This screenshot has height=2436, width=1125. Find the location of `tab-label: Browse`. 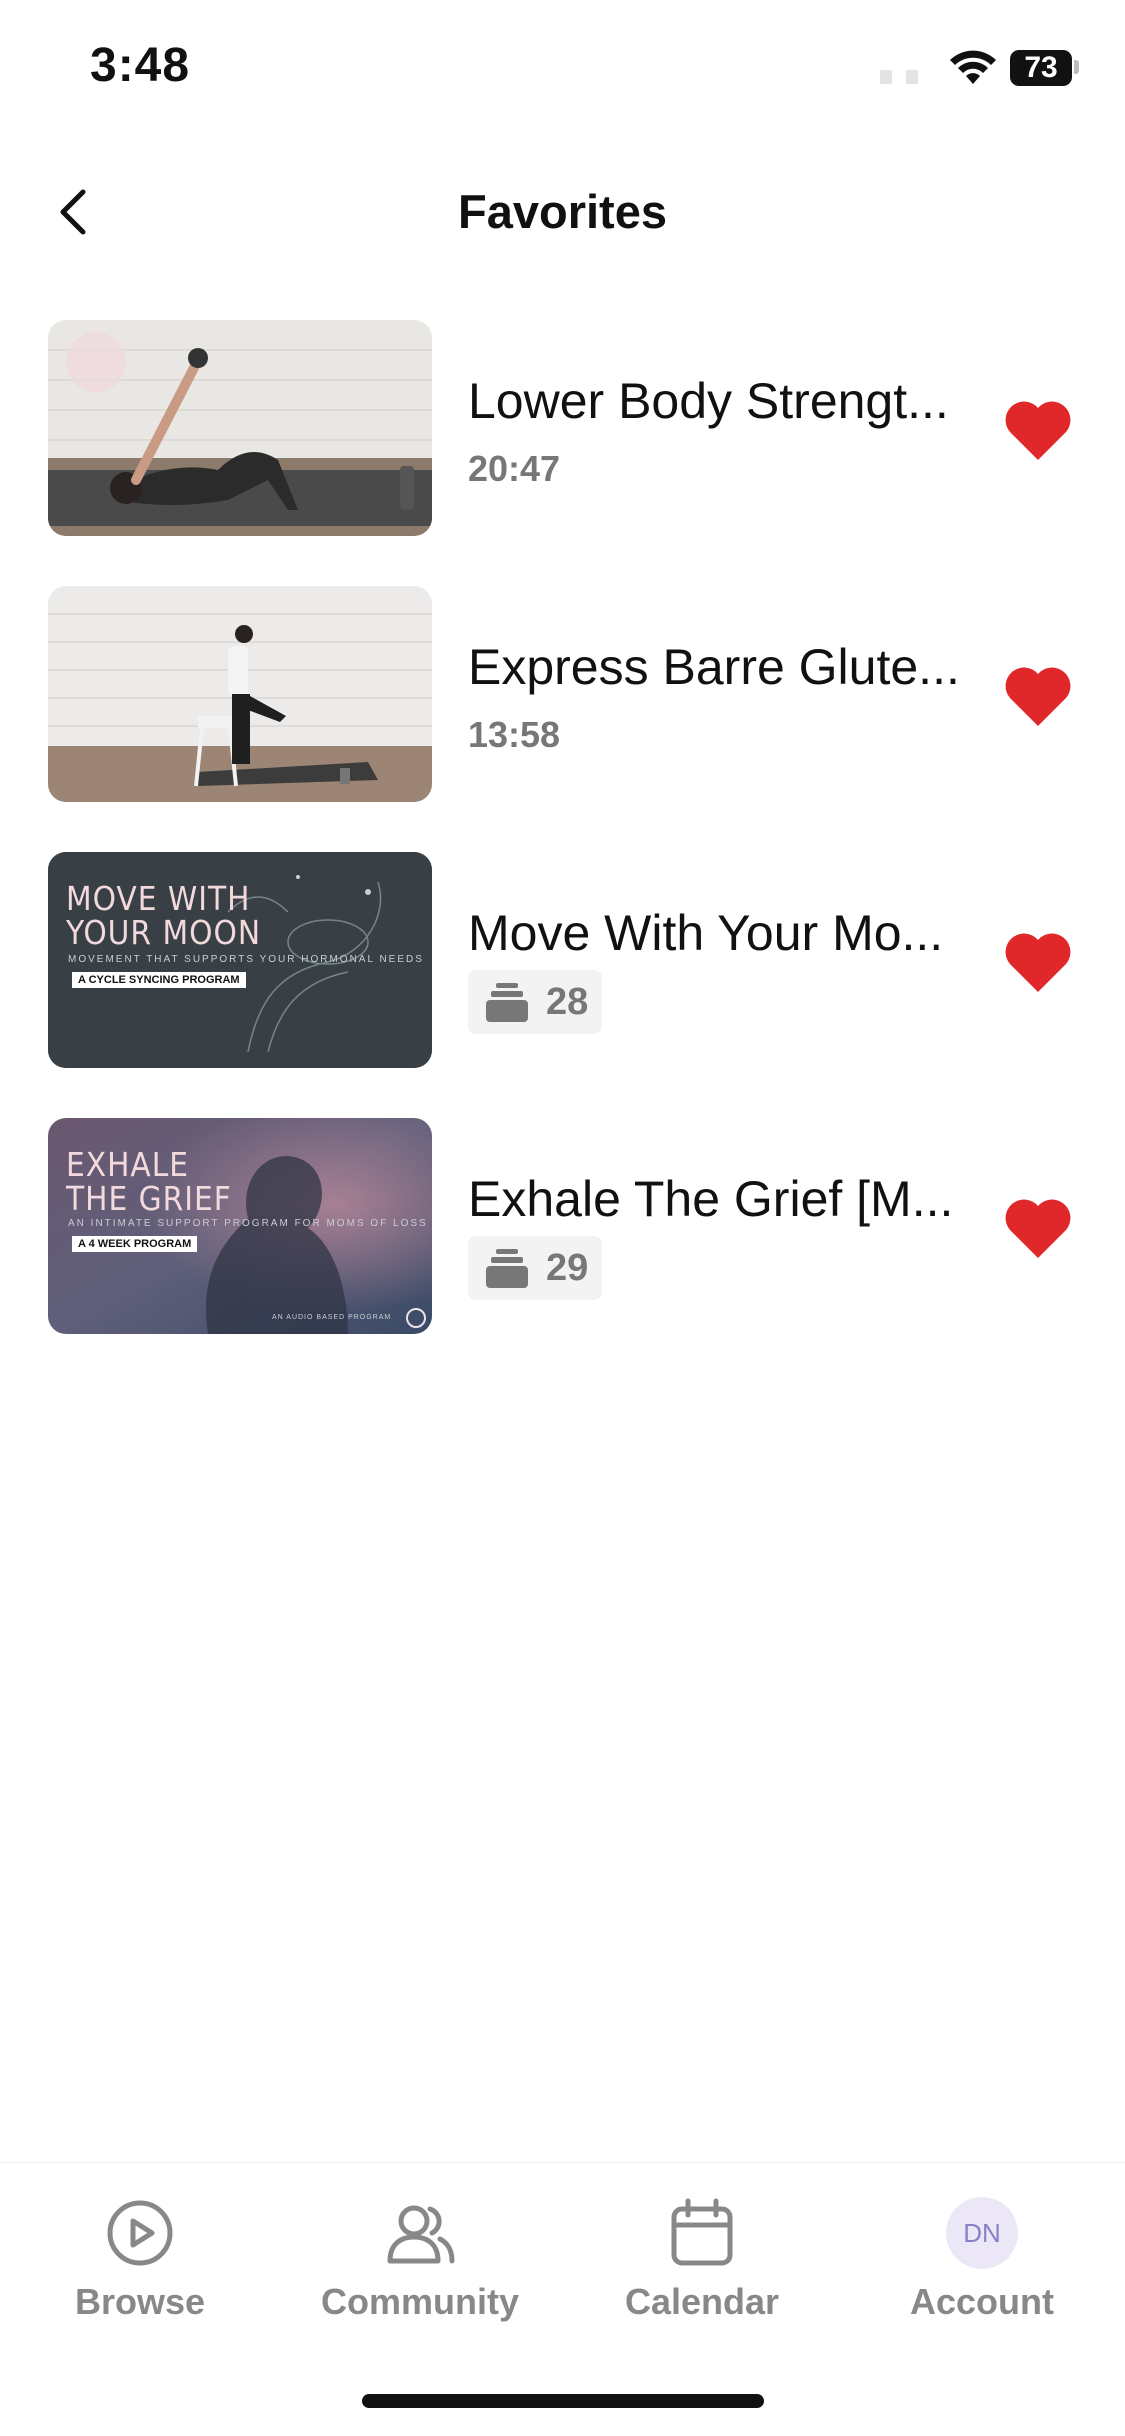

tab-label: Browse is located at coordinates (140, 2301).